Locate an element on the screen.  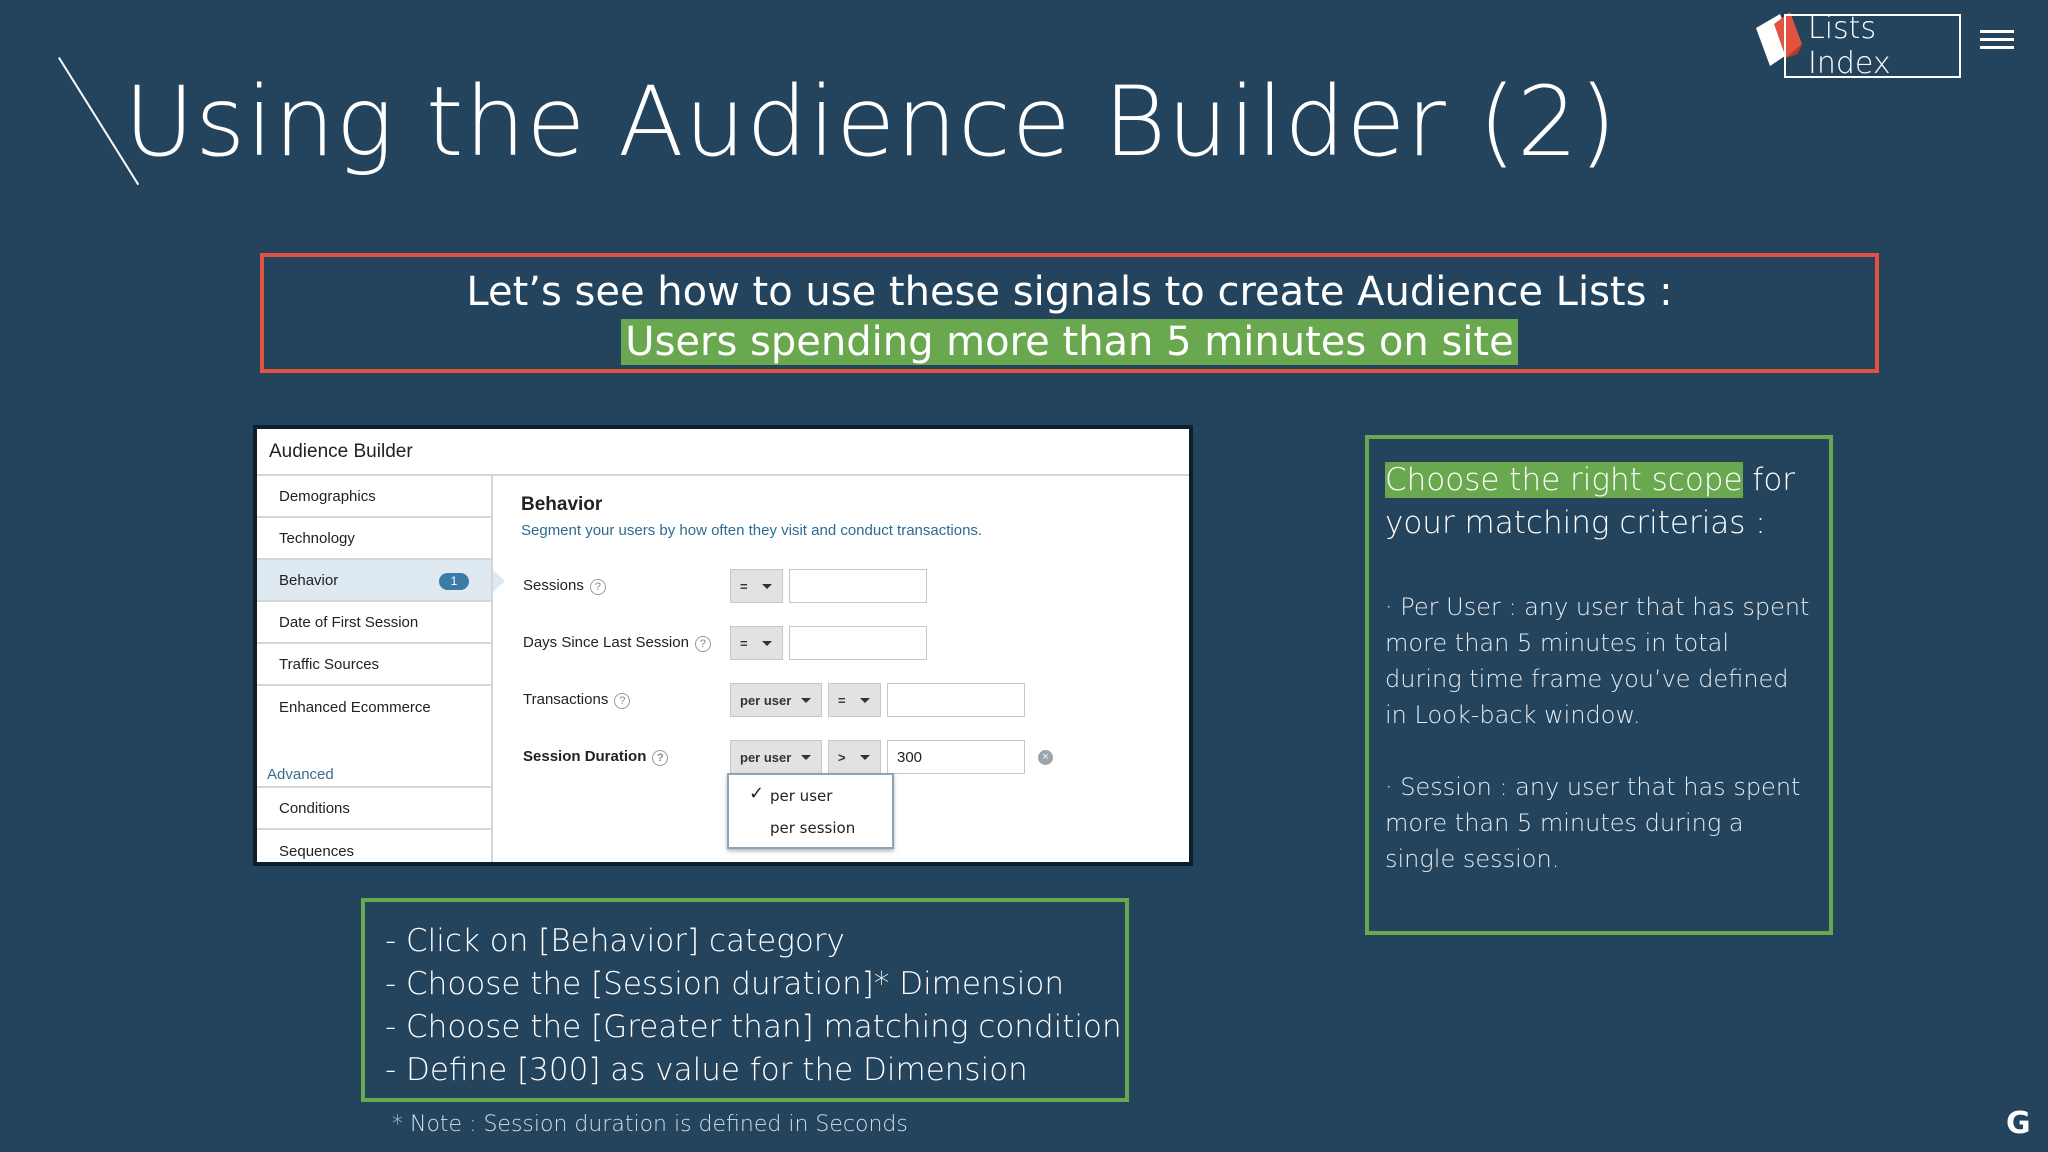
sidebar-item-label: Demographics is located at coordinates (327, 496).